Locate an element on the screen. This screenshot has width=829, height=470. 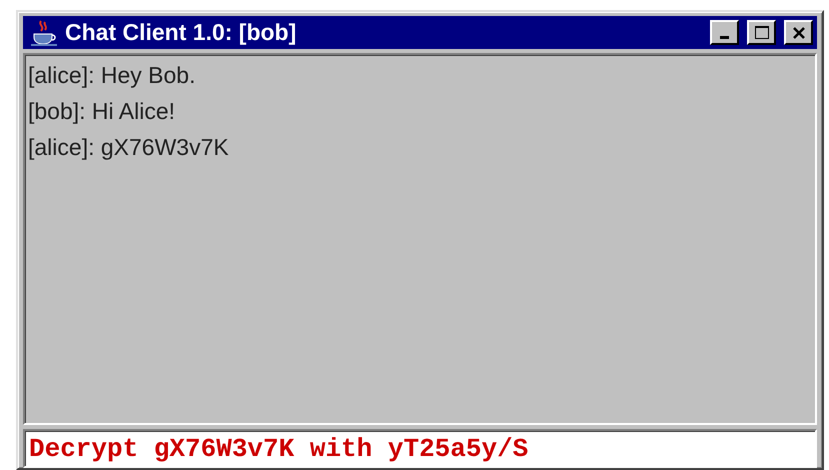
minimize-icon is located at coordinates (724, 38).